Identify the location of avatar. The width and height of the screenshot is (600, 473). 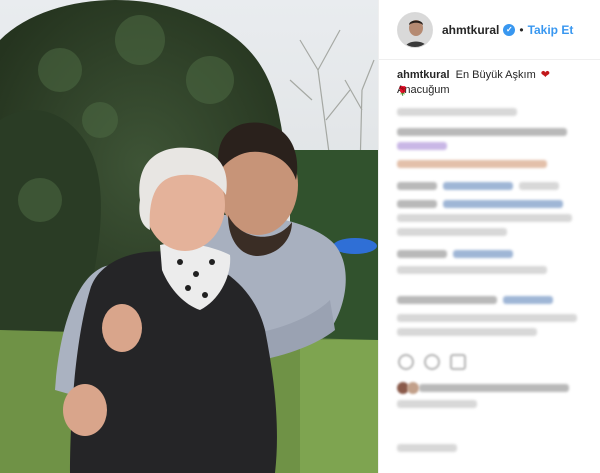
(415, 29).